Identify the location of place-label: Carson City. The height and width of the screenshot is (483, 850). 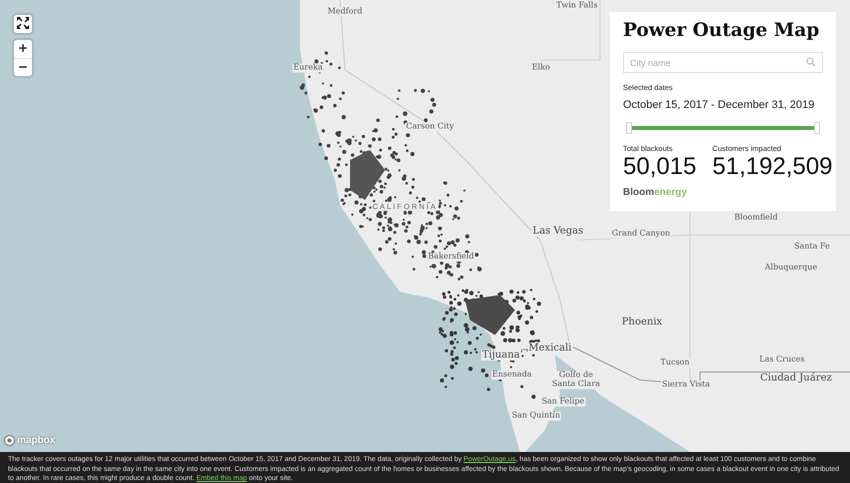
(430, 127).